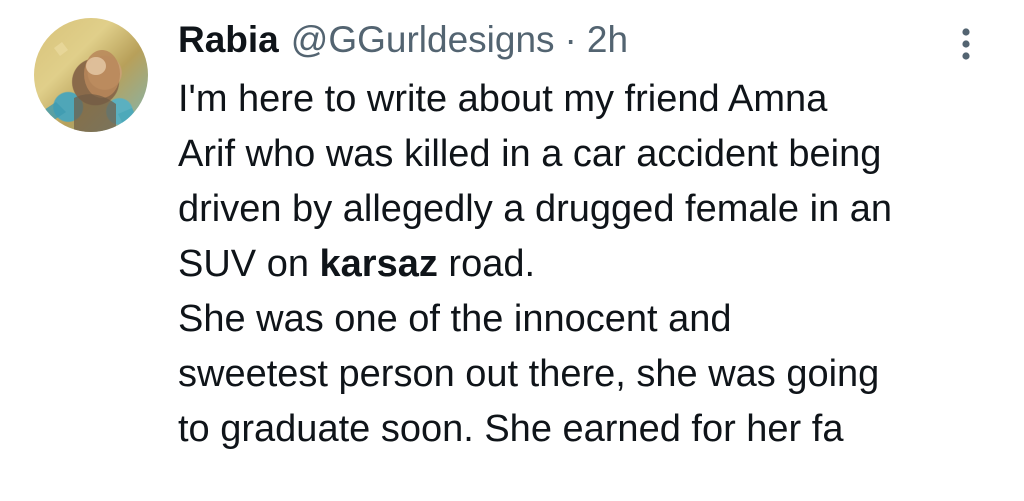 Image resolution: width=1024 pixels, height=501 pixels. Describe the element at coordinates (511, 429) in the screenshot. I see `tweet-text-segment: to graduate soon. She earned for her fa` at that location.